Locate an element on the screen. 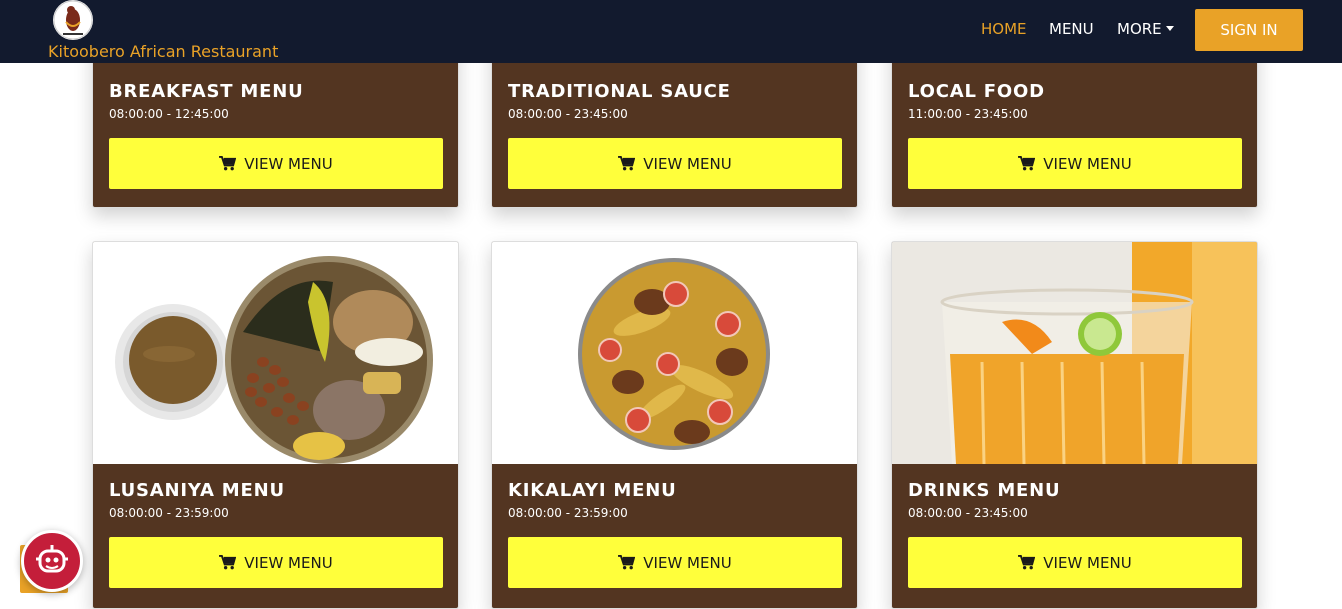 This screenshot has height=609, width=1342. brand-name: Kitoobero African Restaurant is located at coordinates (163, 51).